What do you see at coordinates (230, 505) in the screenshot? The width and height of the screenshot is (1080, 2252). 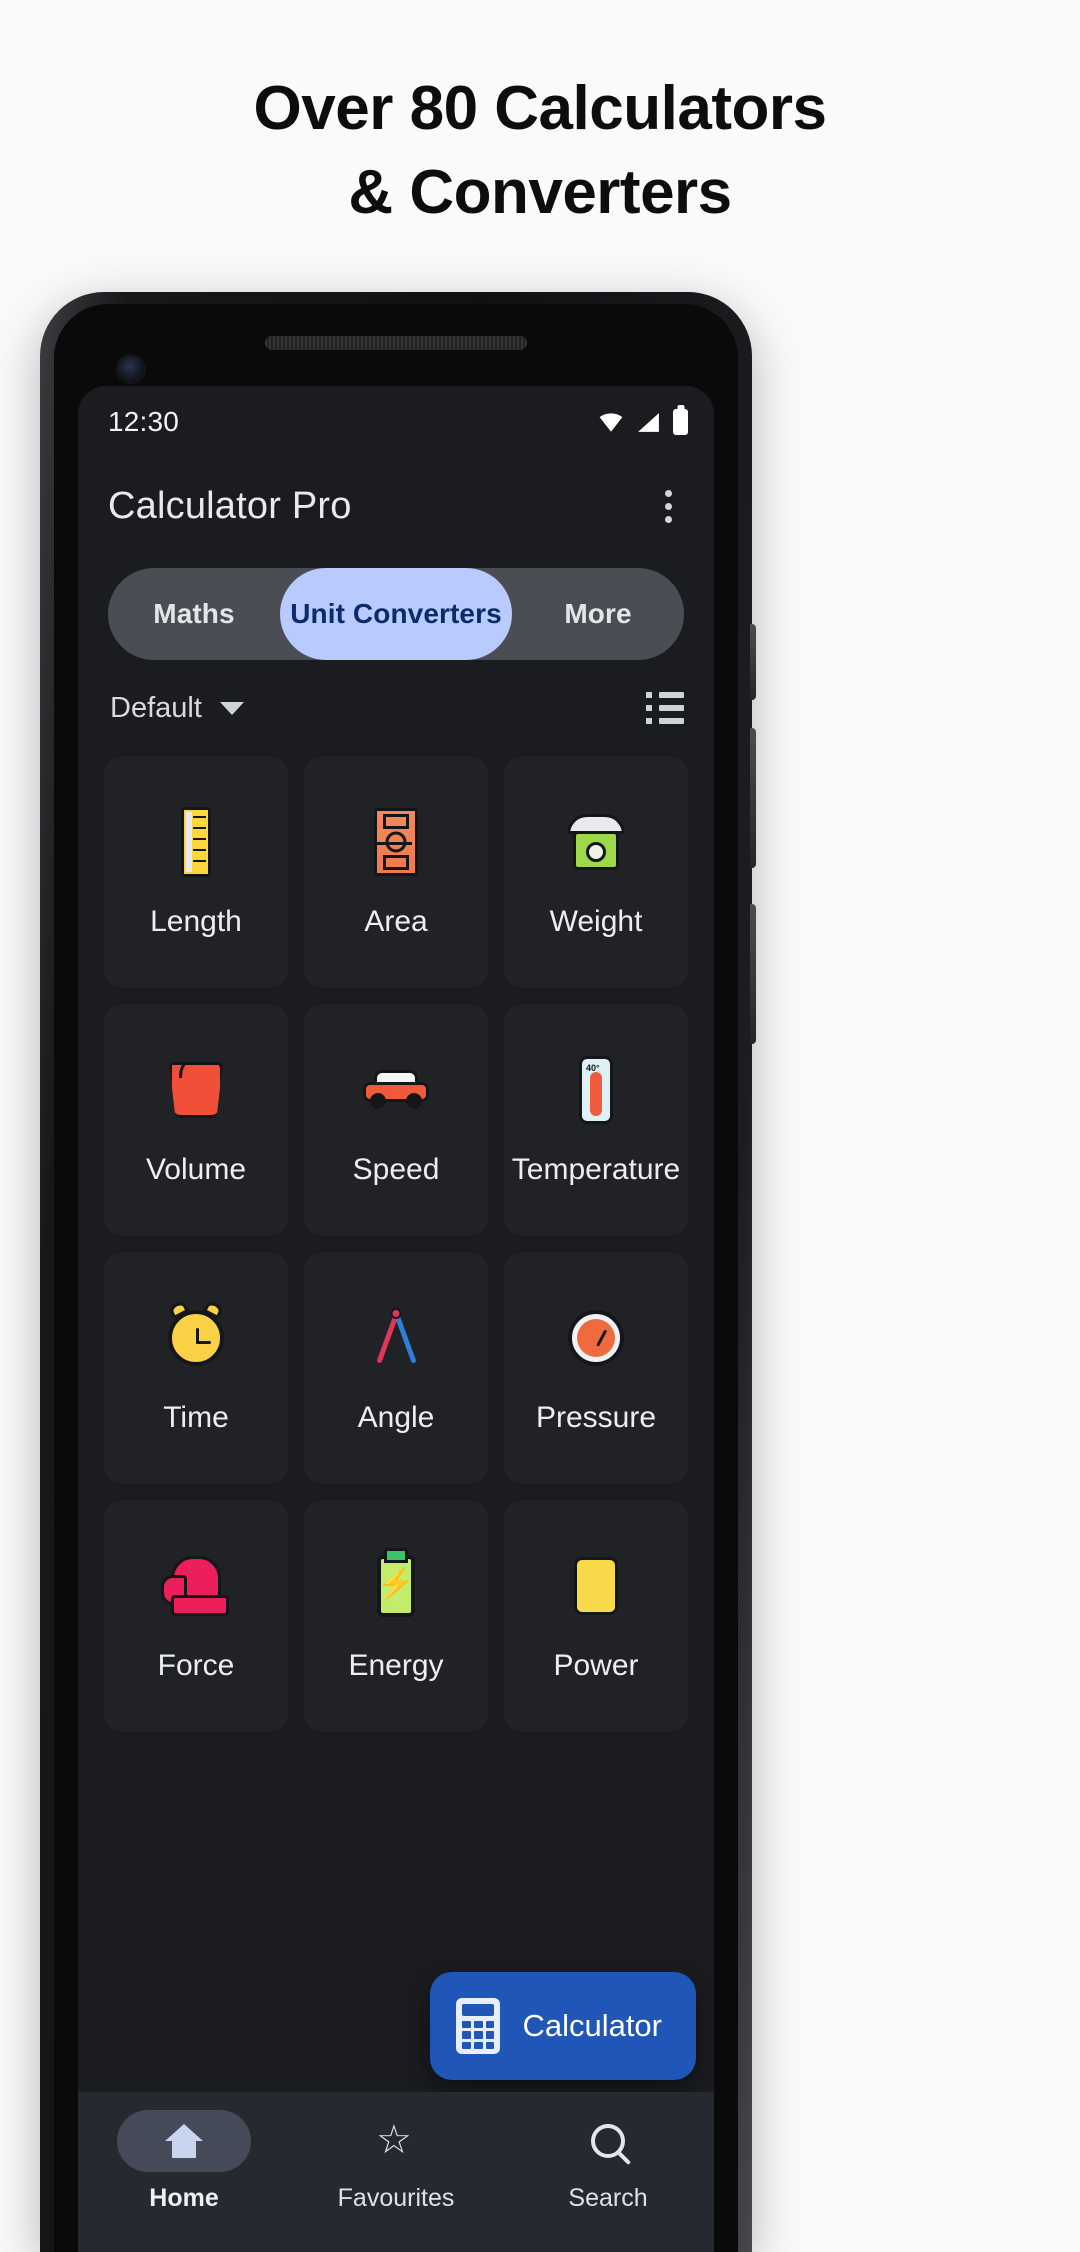 I see `app-title: Calculator Pro` at bounding box center [230, 505].